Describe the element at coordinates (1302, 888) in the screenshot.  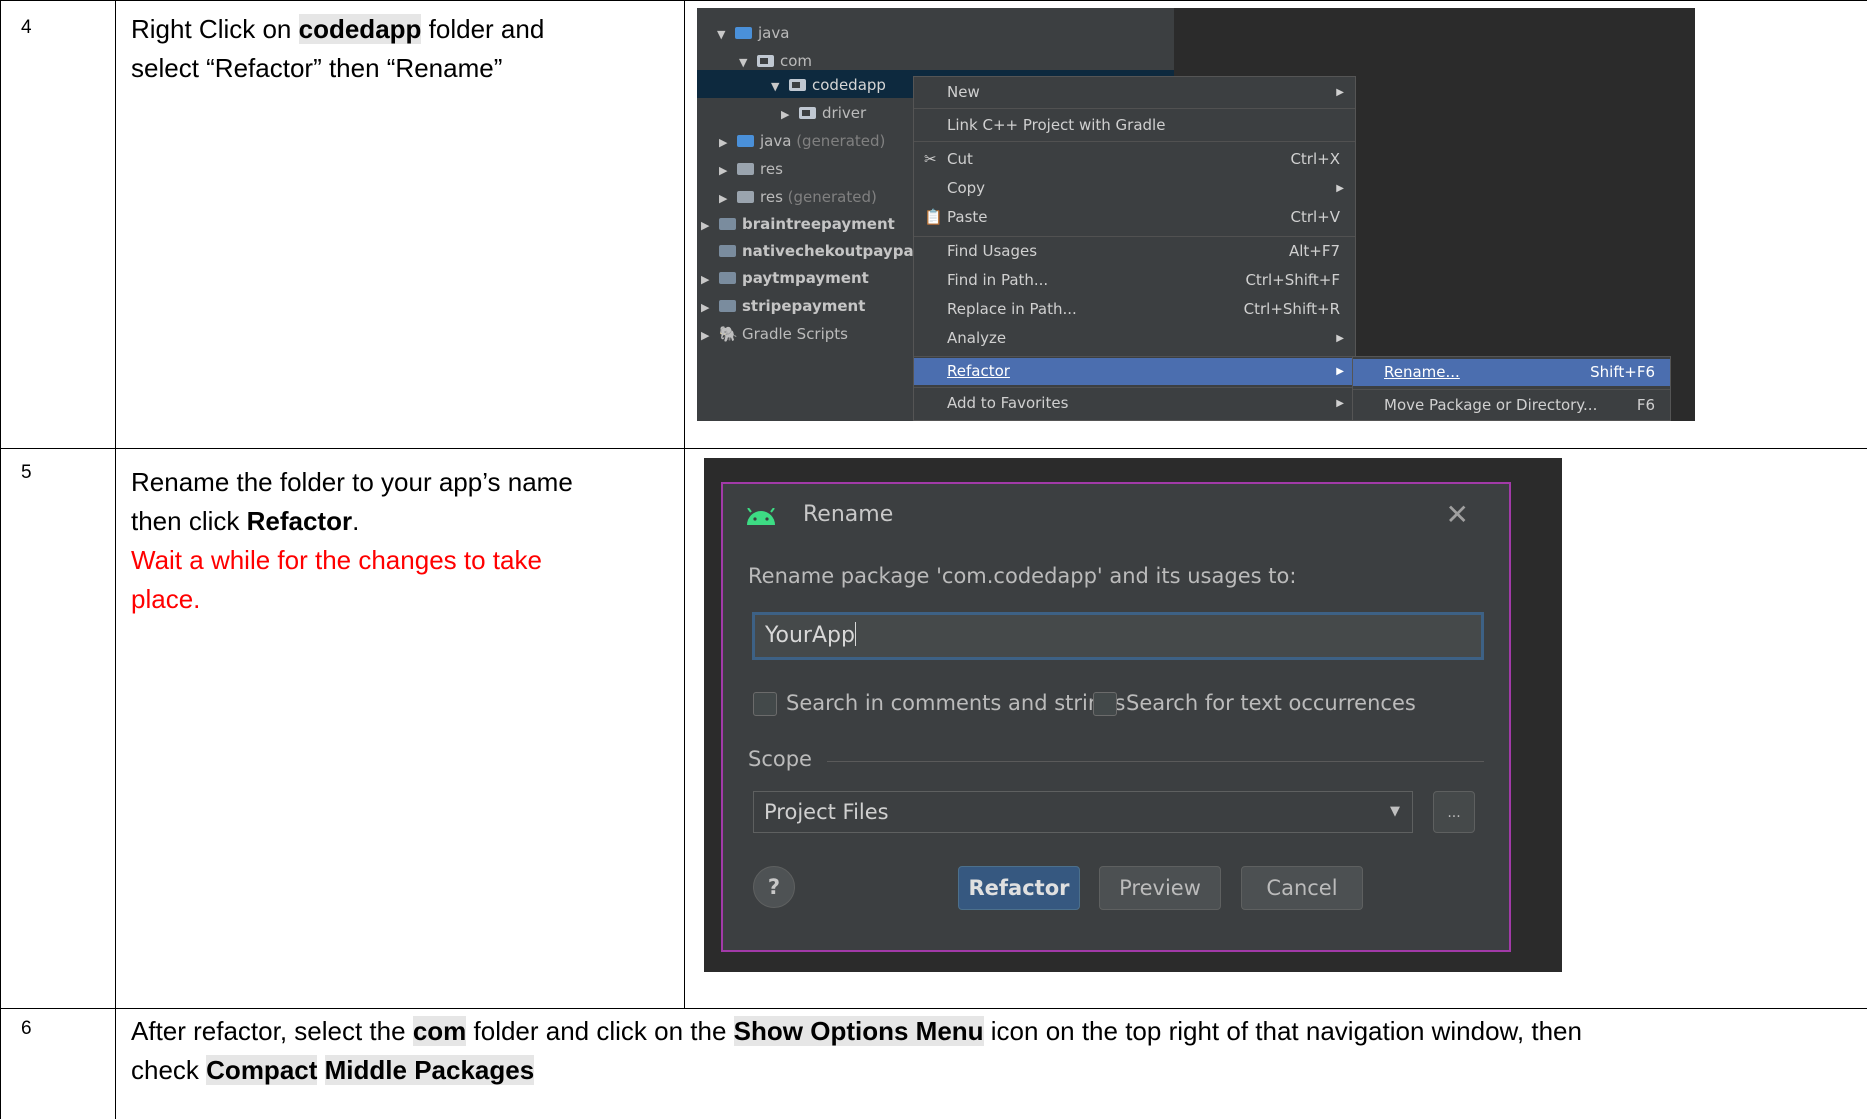
I see `cancel-button: Cancel` at that location.